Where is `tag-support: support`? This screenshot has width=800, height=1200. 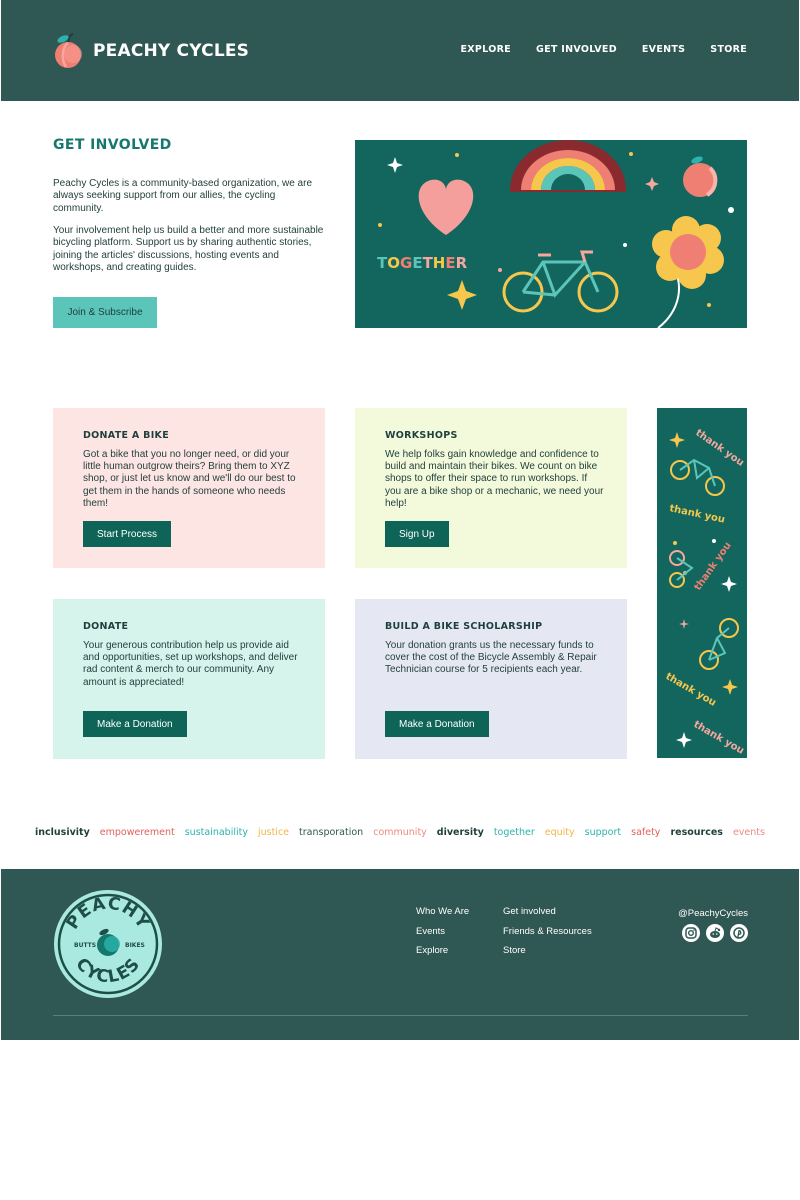
tag-support: support is located at coordinates (603, 832).